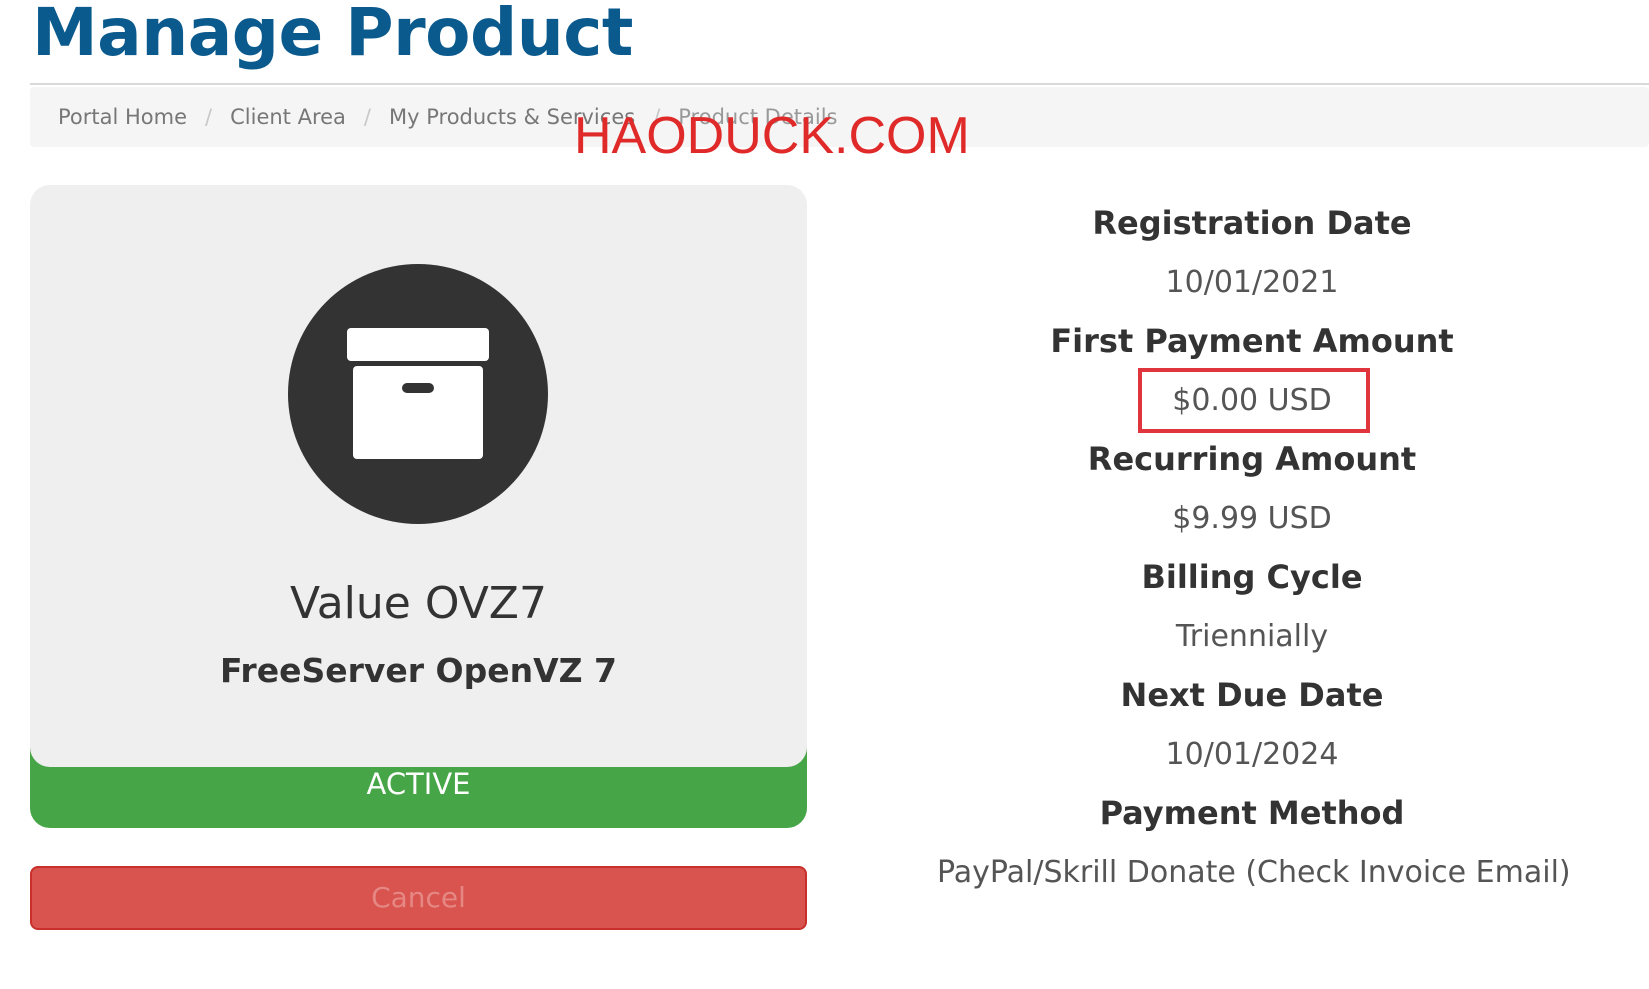 The image size is (1649, 989). Describe the element at coordinates (1252, 282) in the screenshot. I see `registration-date-value: 10/01/2021` at that location.